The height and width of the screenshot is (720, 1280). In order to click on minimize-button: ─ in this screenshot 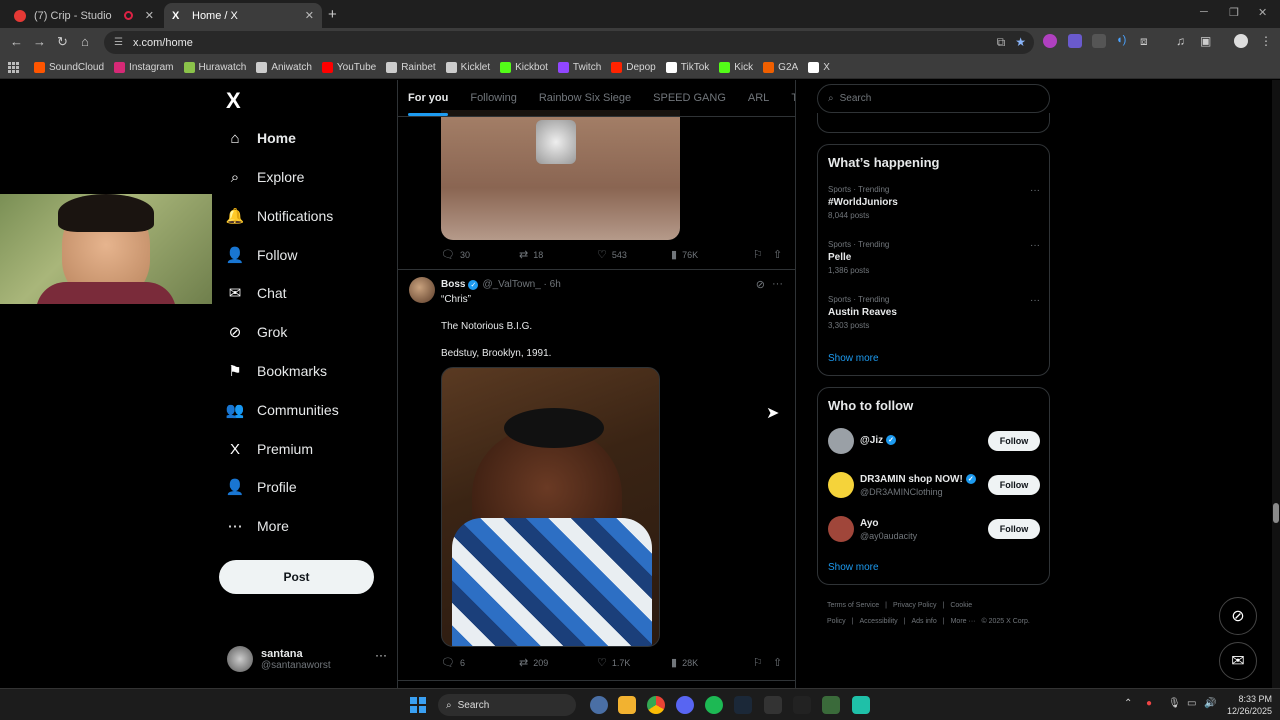, I will do `click(1204, 12)`.